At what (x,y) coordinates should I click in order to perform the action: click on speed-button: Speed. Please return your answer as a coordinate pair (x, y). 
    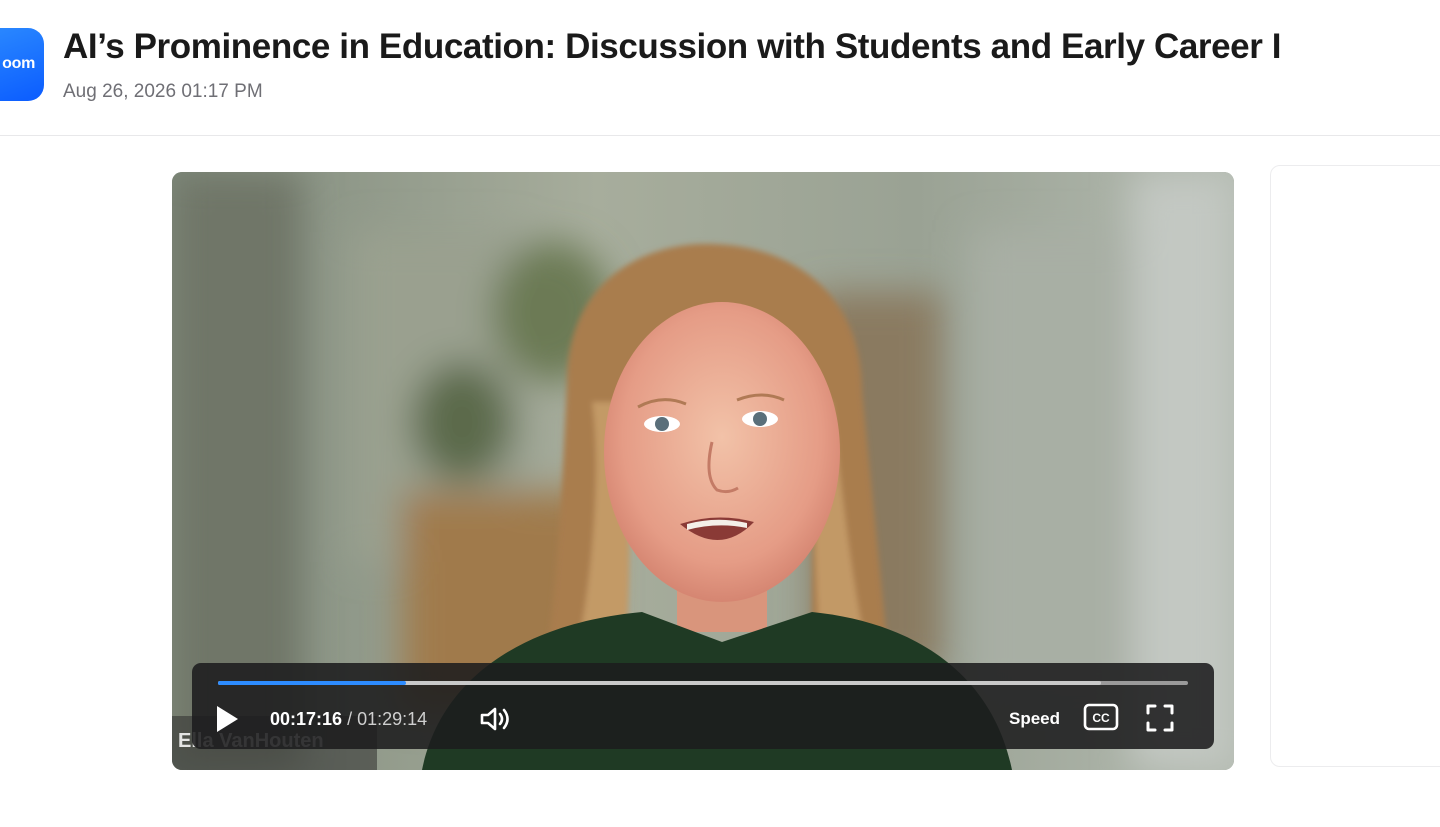
    Looking at the image, I should click on (1034, 719).